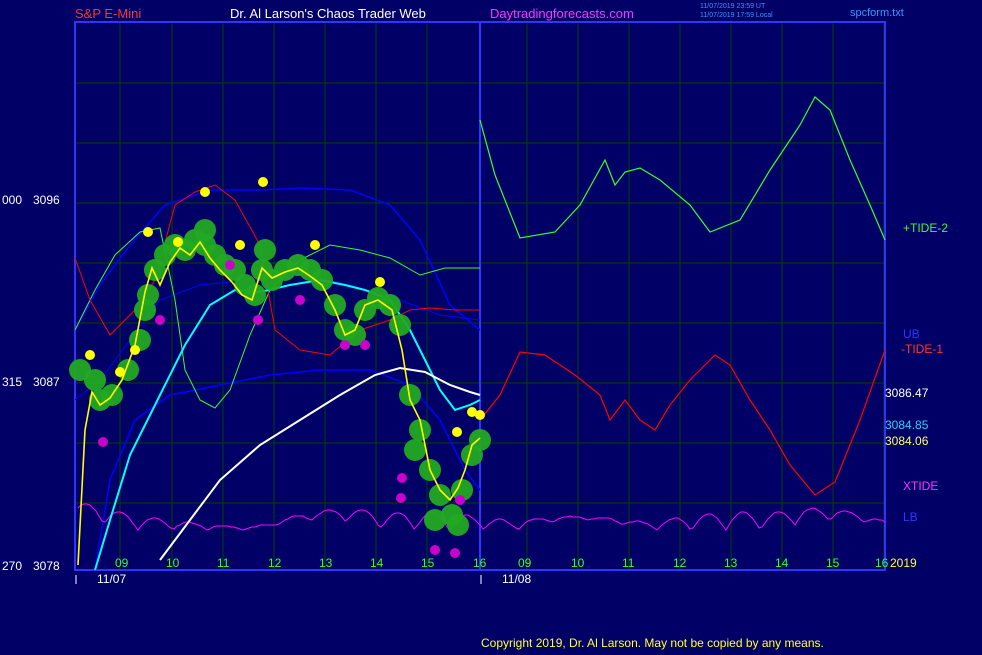  What do you see at coordinates (925, 228) in the screenshot?
I see `label-tide-plus-2: +TIDE-2` at bounding box center [925, 228].